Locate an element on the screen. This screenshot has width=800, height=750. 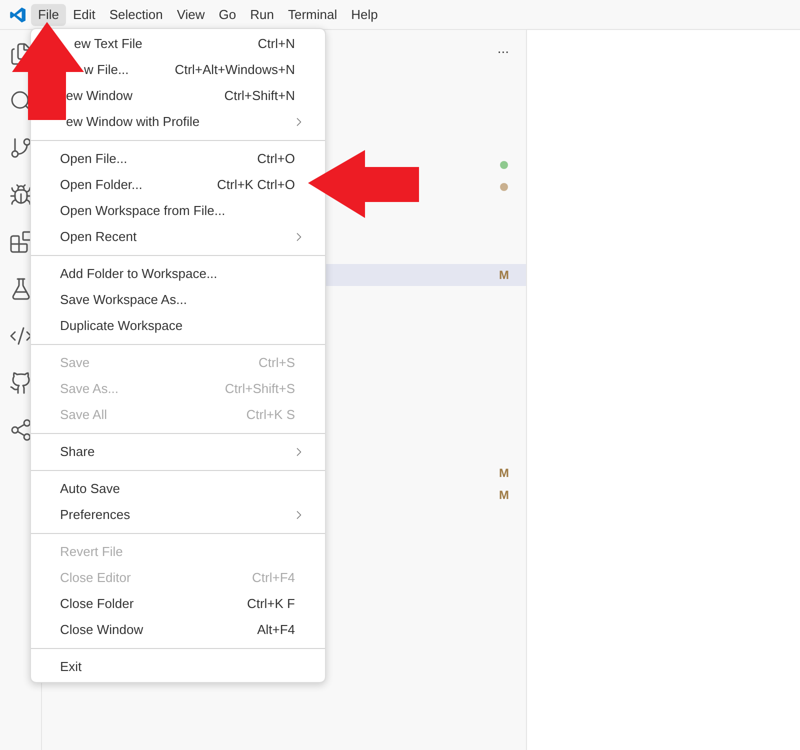
blocks-icon is located at coordinates (20, 242).